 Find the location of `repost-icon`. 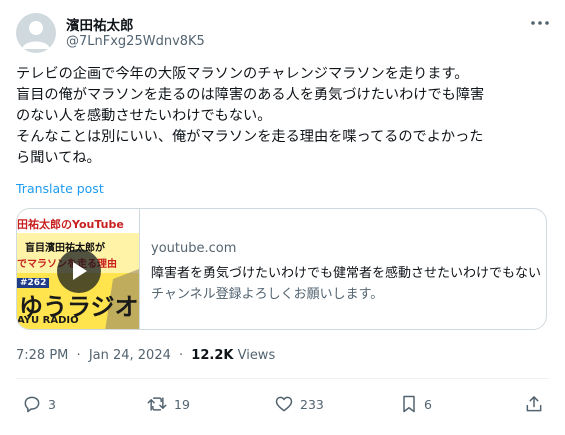

repost-icon is located at coordinates (157, 404).